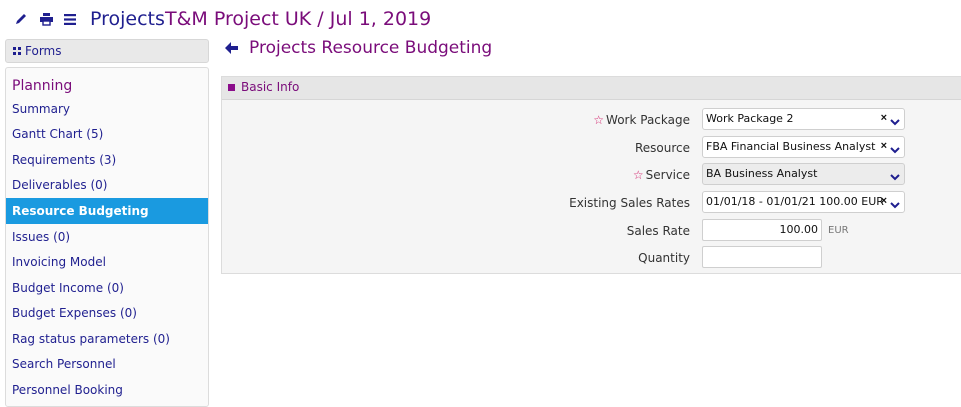 The height and width of the screenshot is (407, 961). What do you see at coordinates (42, 86) in the screenshot?
I see `sidebar-heading: Planning` at bounding box center [42, 86].